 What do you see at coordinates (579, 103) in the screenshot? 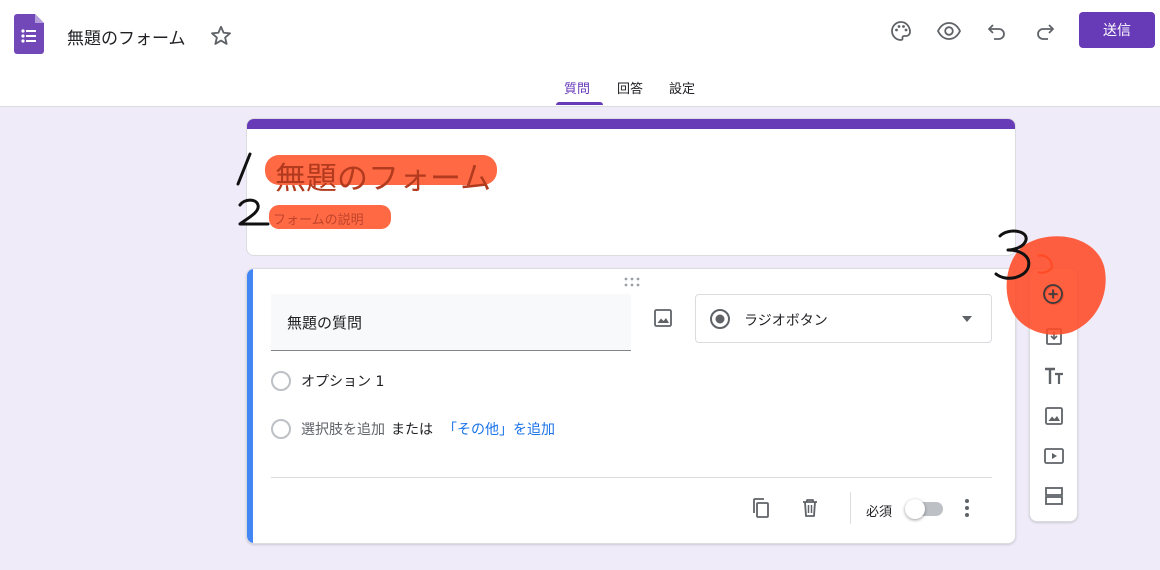
I see `active-tab-indicator` at bounding box center [579, 103].